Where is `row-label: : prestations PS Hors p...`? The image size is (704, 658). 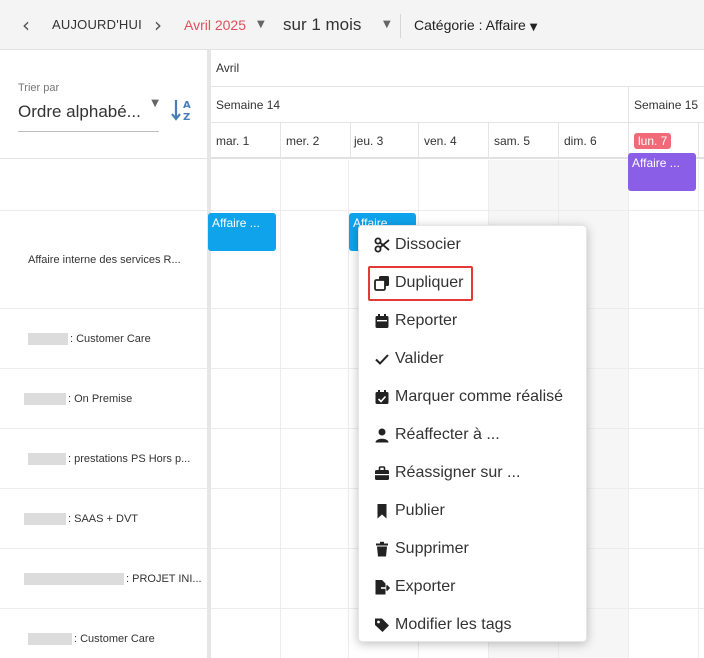
row-label: : prestations PS Hors p... is located at coordinates (103, 459).